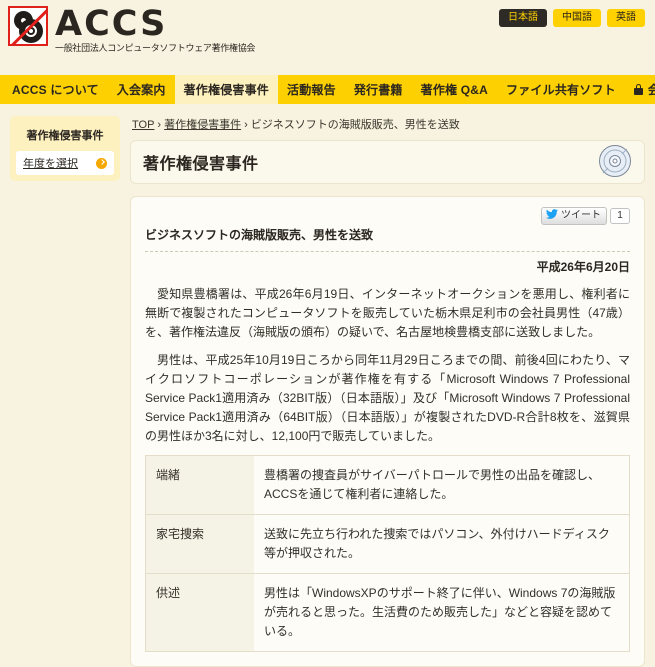  Describe the element at coordinates (50, 164) in the screenshot. I see `sidebar-year-select-label: 年度を選択` at that location.